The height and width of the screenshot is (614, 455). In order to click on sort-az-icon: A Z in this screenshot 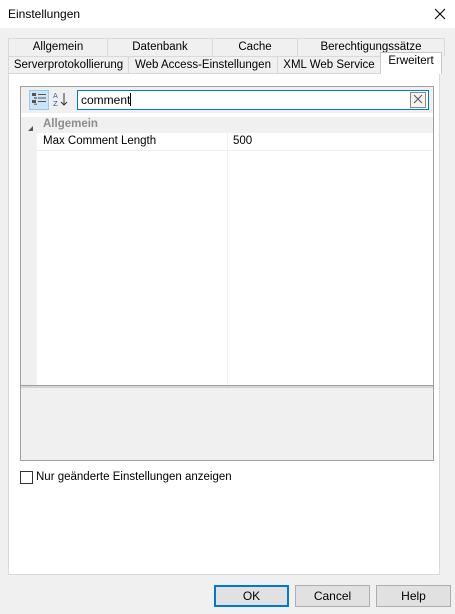, I will do `click(61, 100)`.